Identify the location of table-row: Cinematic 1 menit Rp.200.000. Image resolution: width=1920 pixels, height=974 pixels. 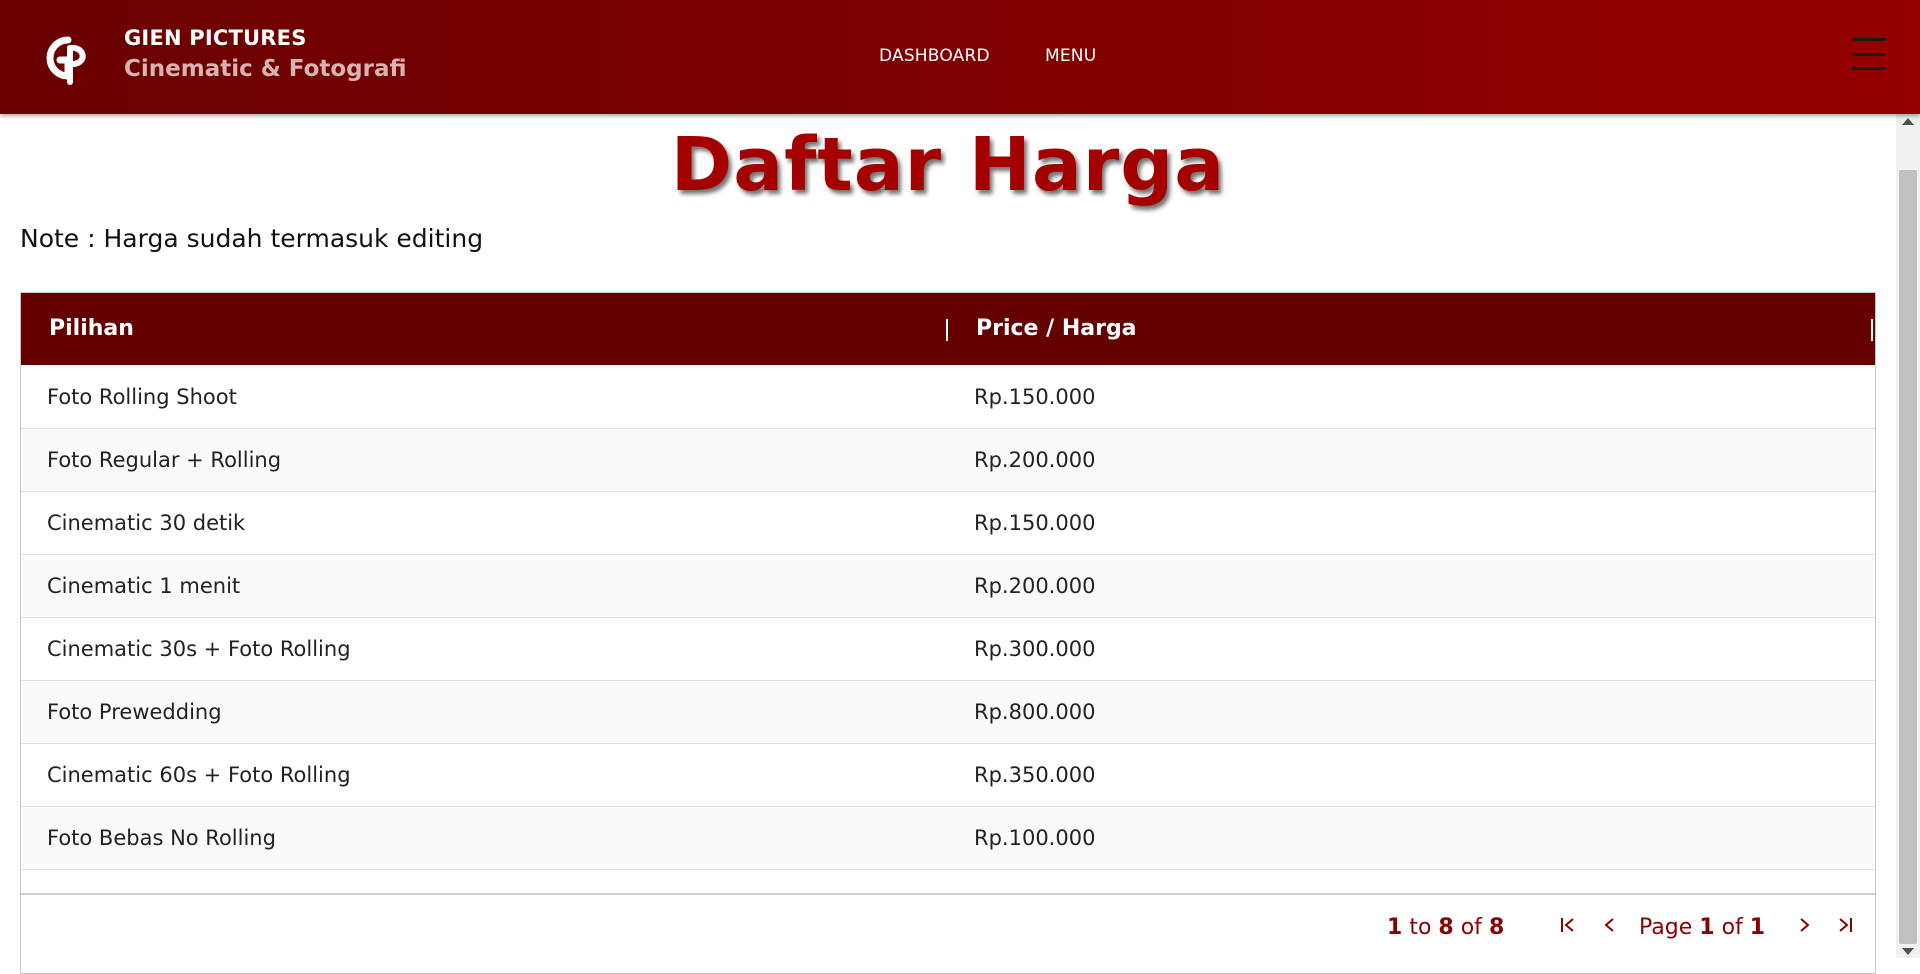
(948, 586).